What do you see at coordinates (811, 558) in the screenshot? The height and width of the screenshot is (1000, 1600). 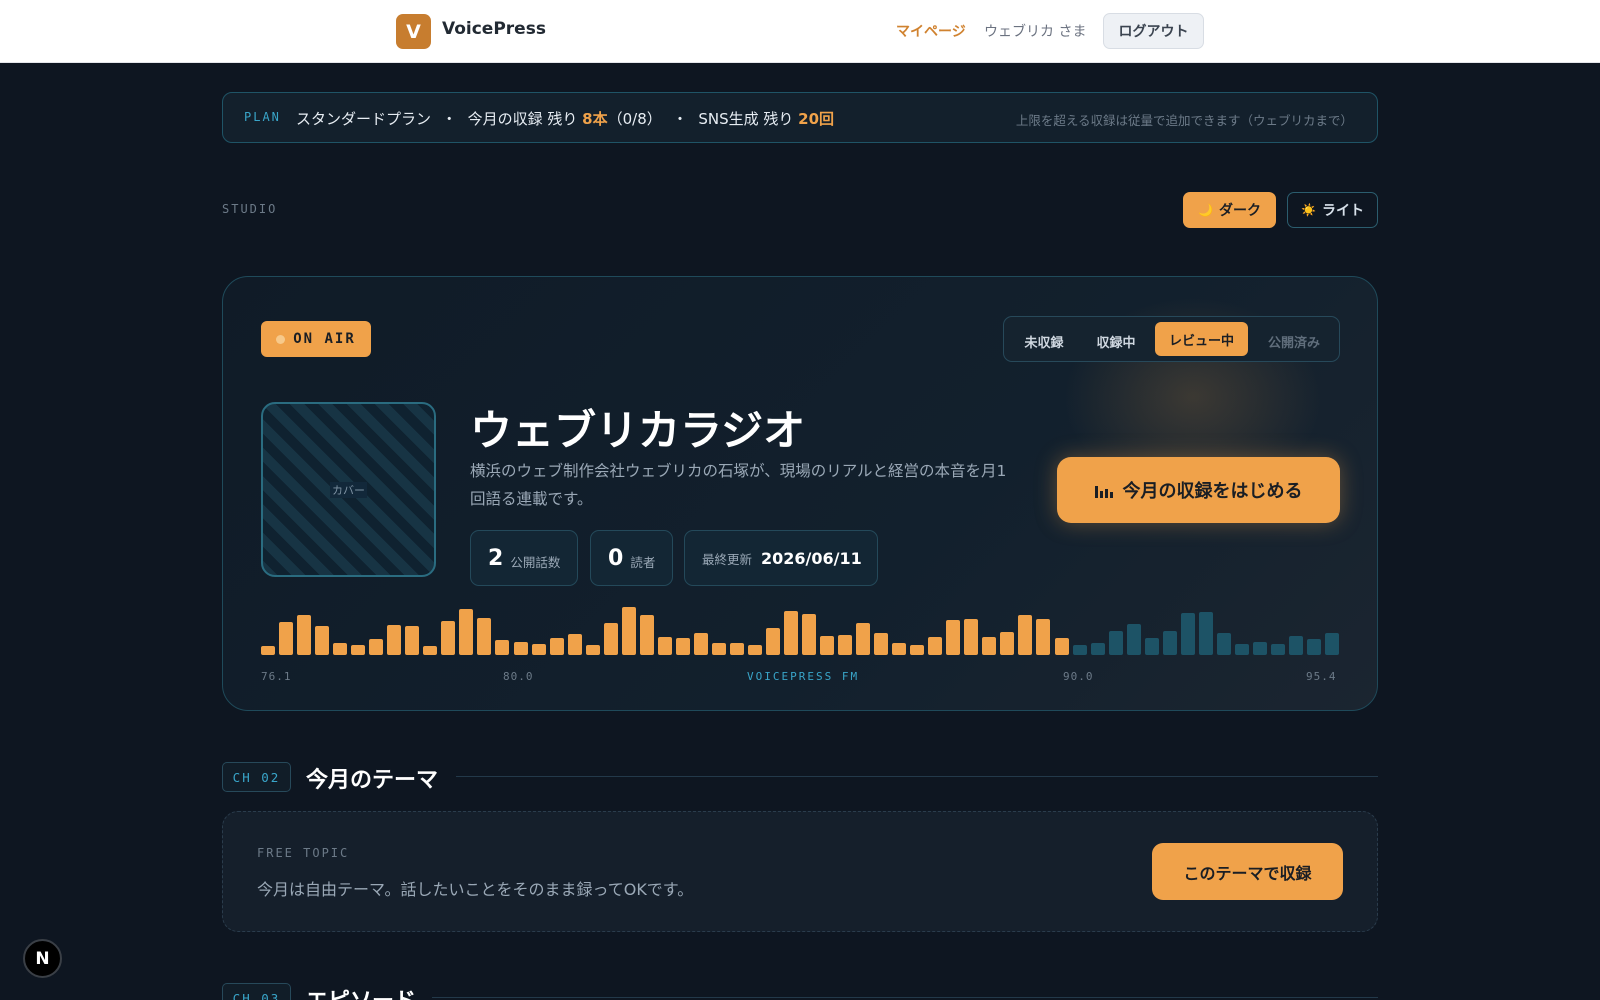 I see `stat-updated-value: 2026/06/11` at bounding box center [811, 558].